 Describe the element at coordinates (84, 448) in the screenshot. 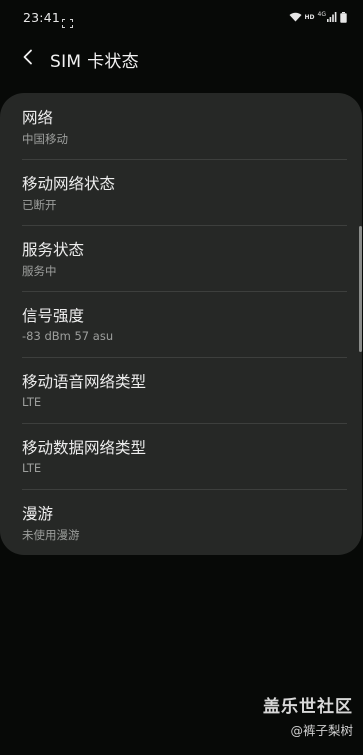

I see `item-title: 移动数据网络类型` at that location.